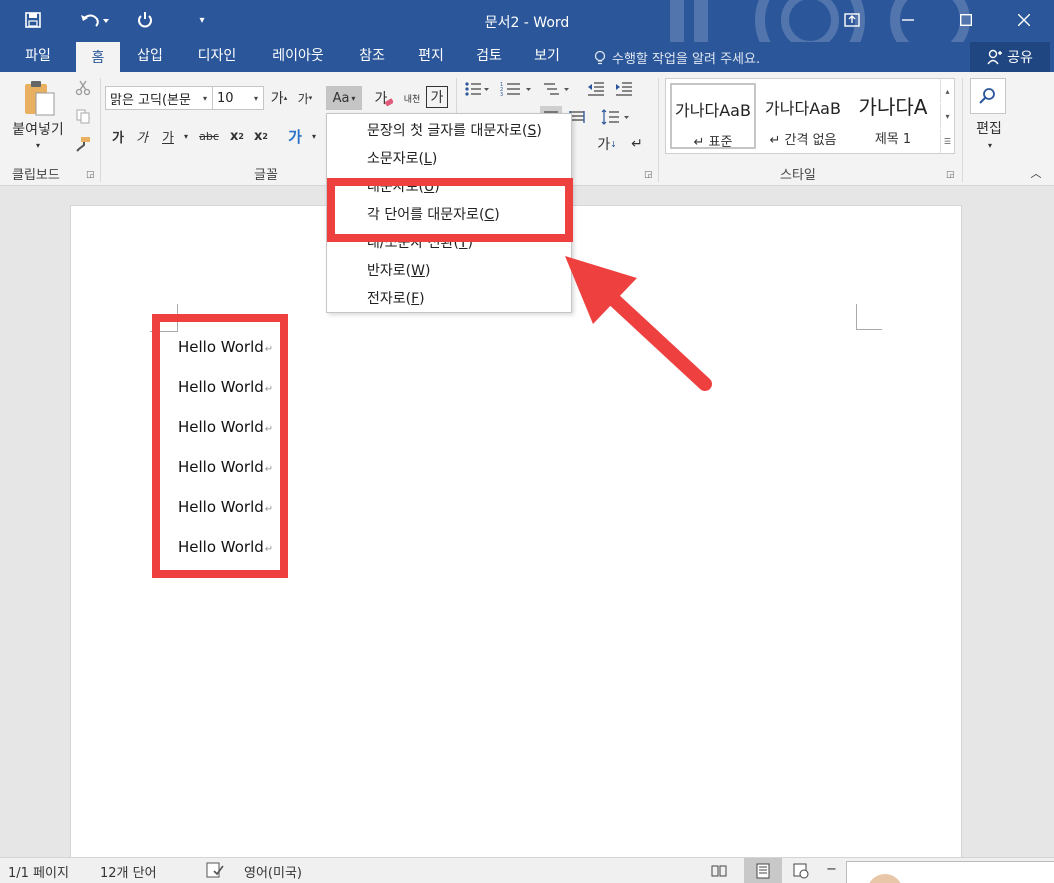 The image size is (1054, 883). What do you see at coordinates (418, 271) in the screenshot?
I see `menu-item-key: W` at bounding box center [418, 271].